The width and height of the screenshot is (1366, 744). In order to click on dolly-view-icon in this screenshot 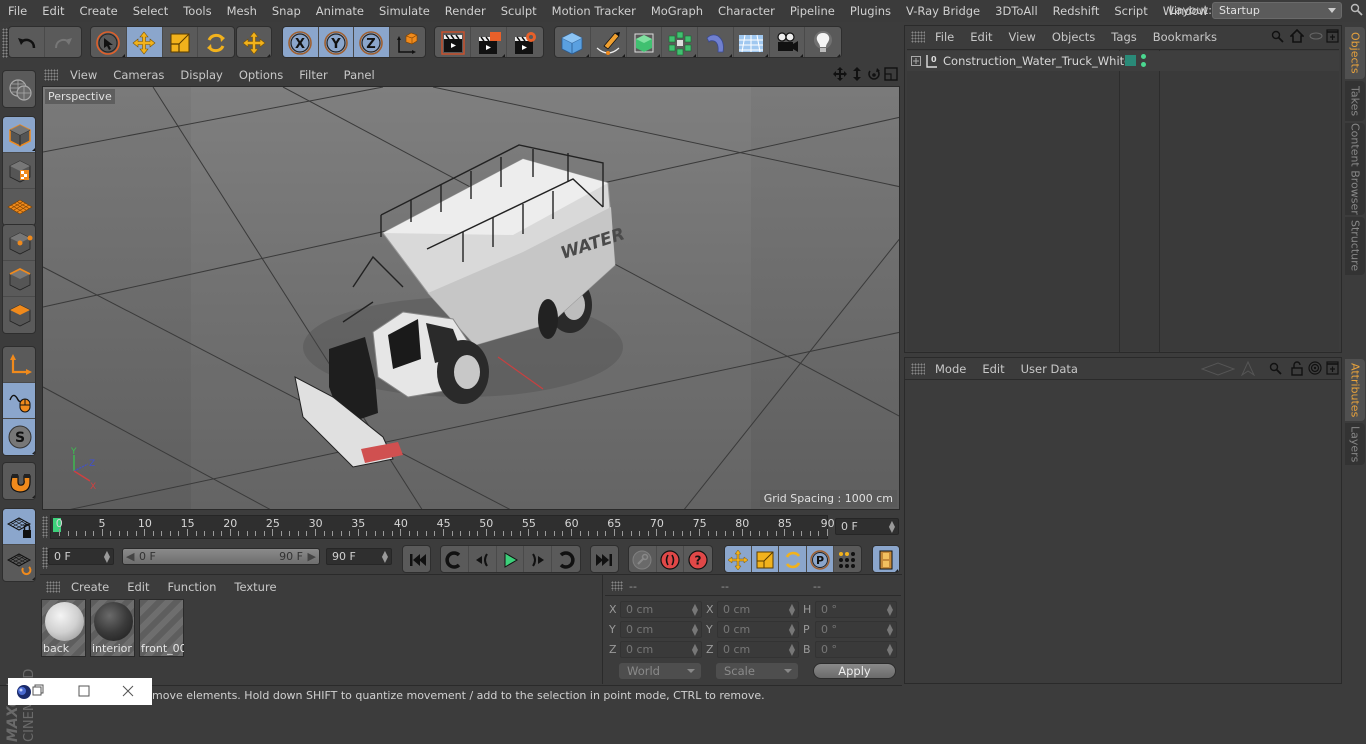, I will do `click(857, 74)`.